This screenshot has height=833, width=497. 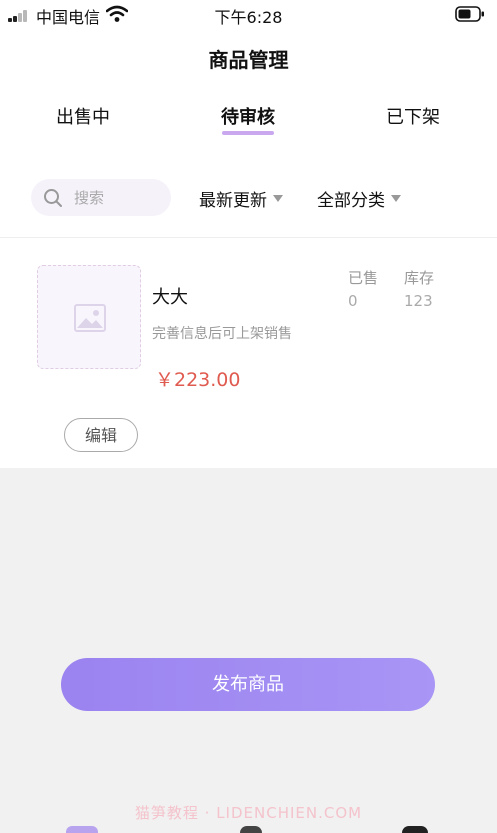 I want to click on battery-icon, so click(x=469, y=14).